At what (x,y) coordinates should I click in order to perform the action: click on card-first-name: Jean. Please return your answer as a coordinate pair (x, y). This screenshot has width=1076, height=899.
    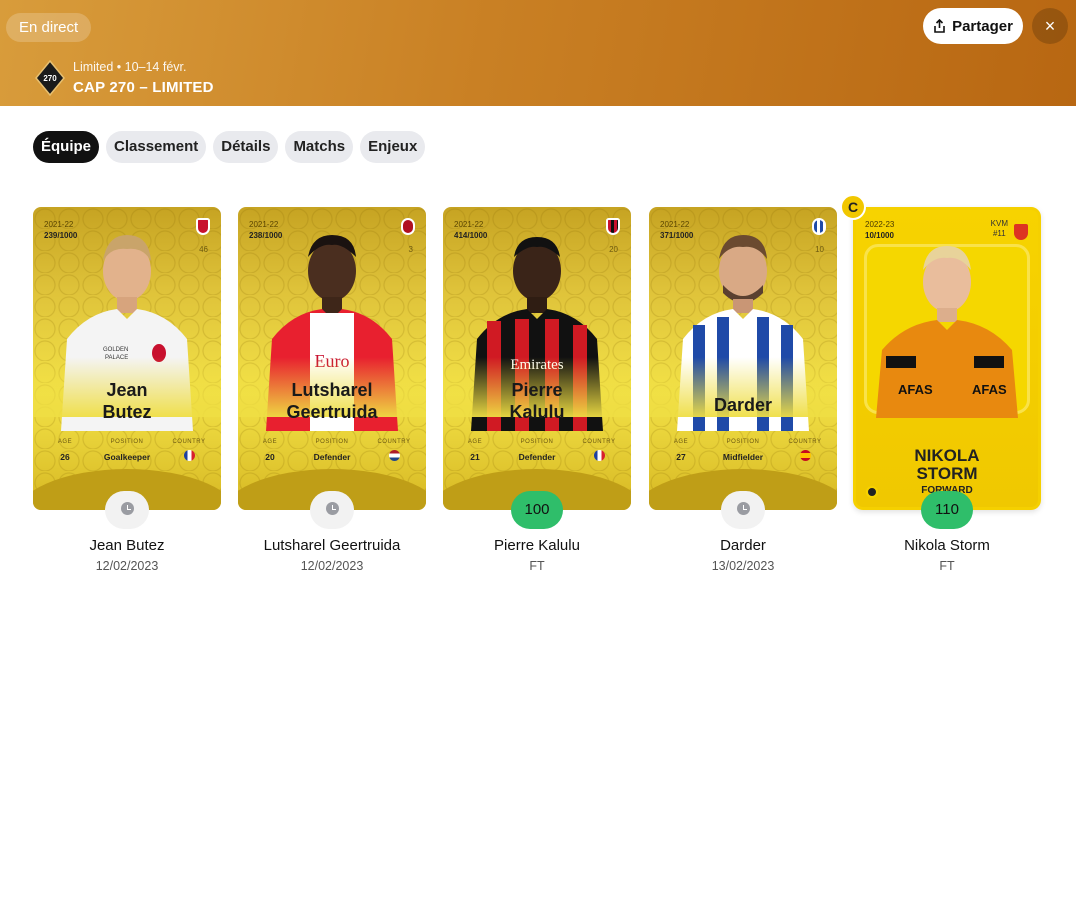
    Looking at the image, I should click on (127, 390).